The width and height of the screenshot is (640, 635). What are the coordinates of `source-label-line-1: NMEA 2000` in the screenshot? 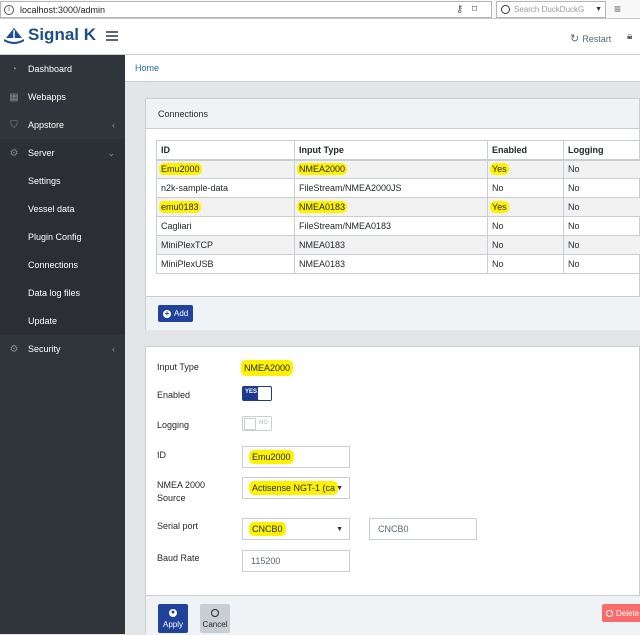 It's located at (181, 485).